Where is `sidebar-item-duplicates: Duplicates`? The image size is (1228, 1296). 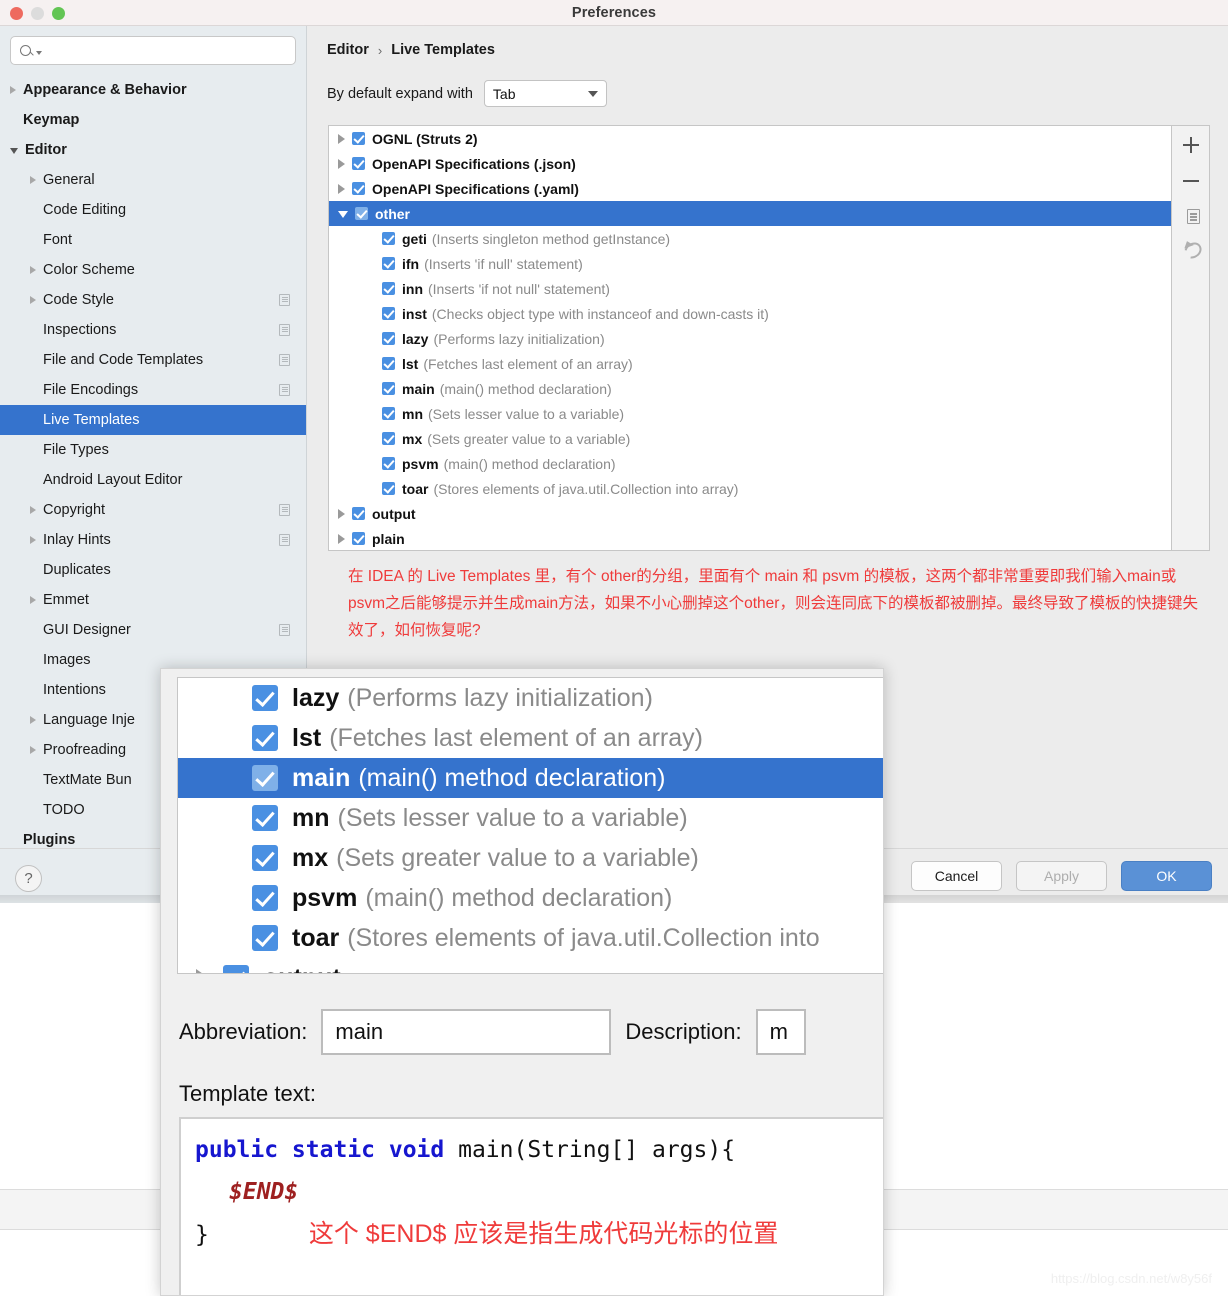
sidebar-item-duplicates: Duplicates is located at coordinates (153, 570).